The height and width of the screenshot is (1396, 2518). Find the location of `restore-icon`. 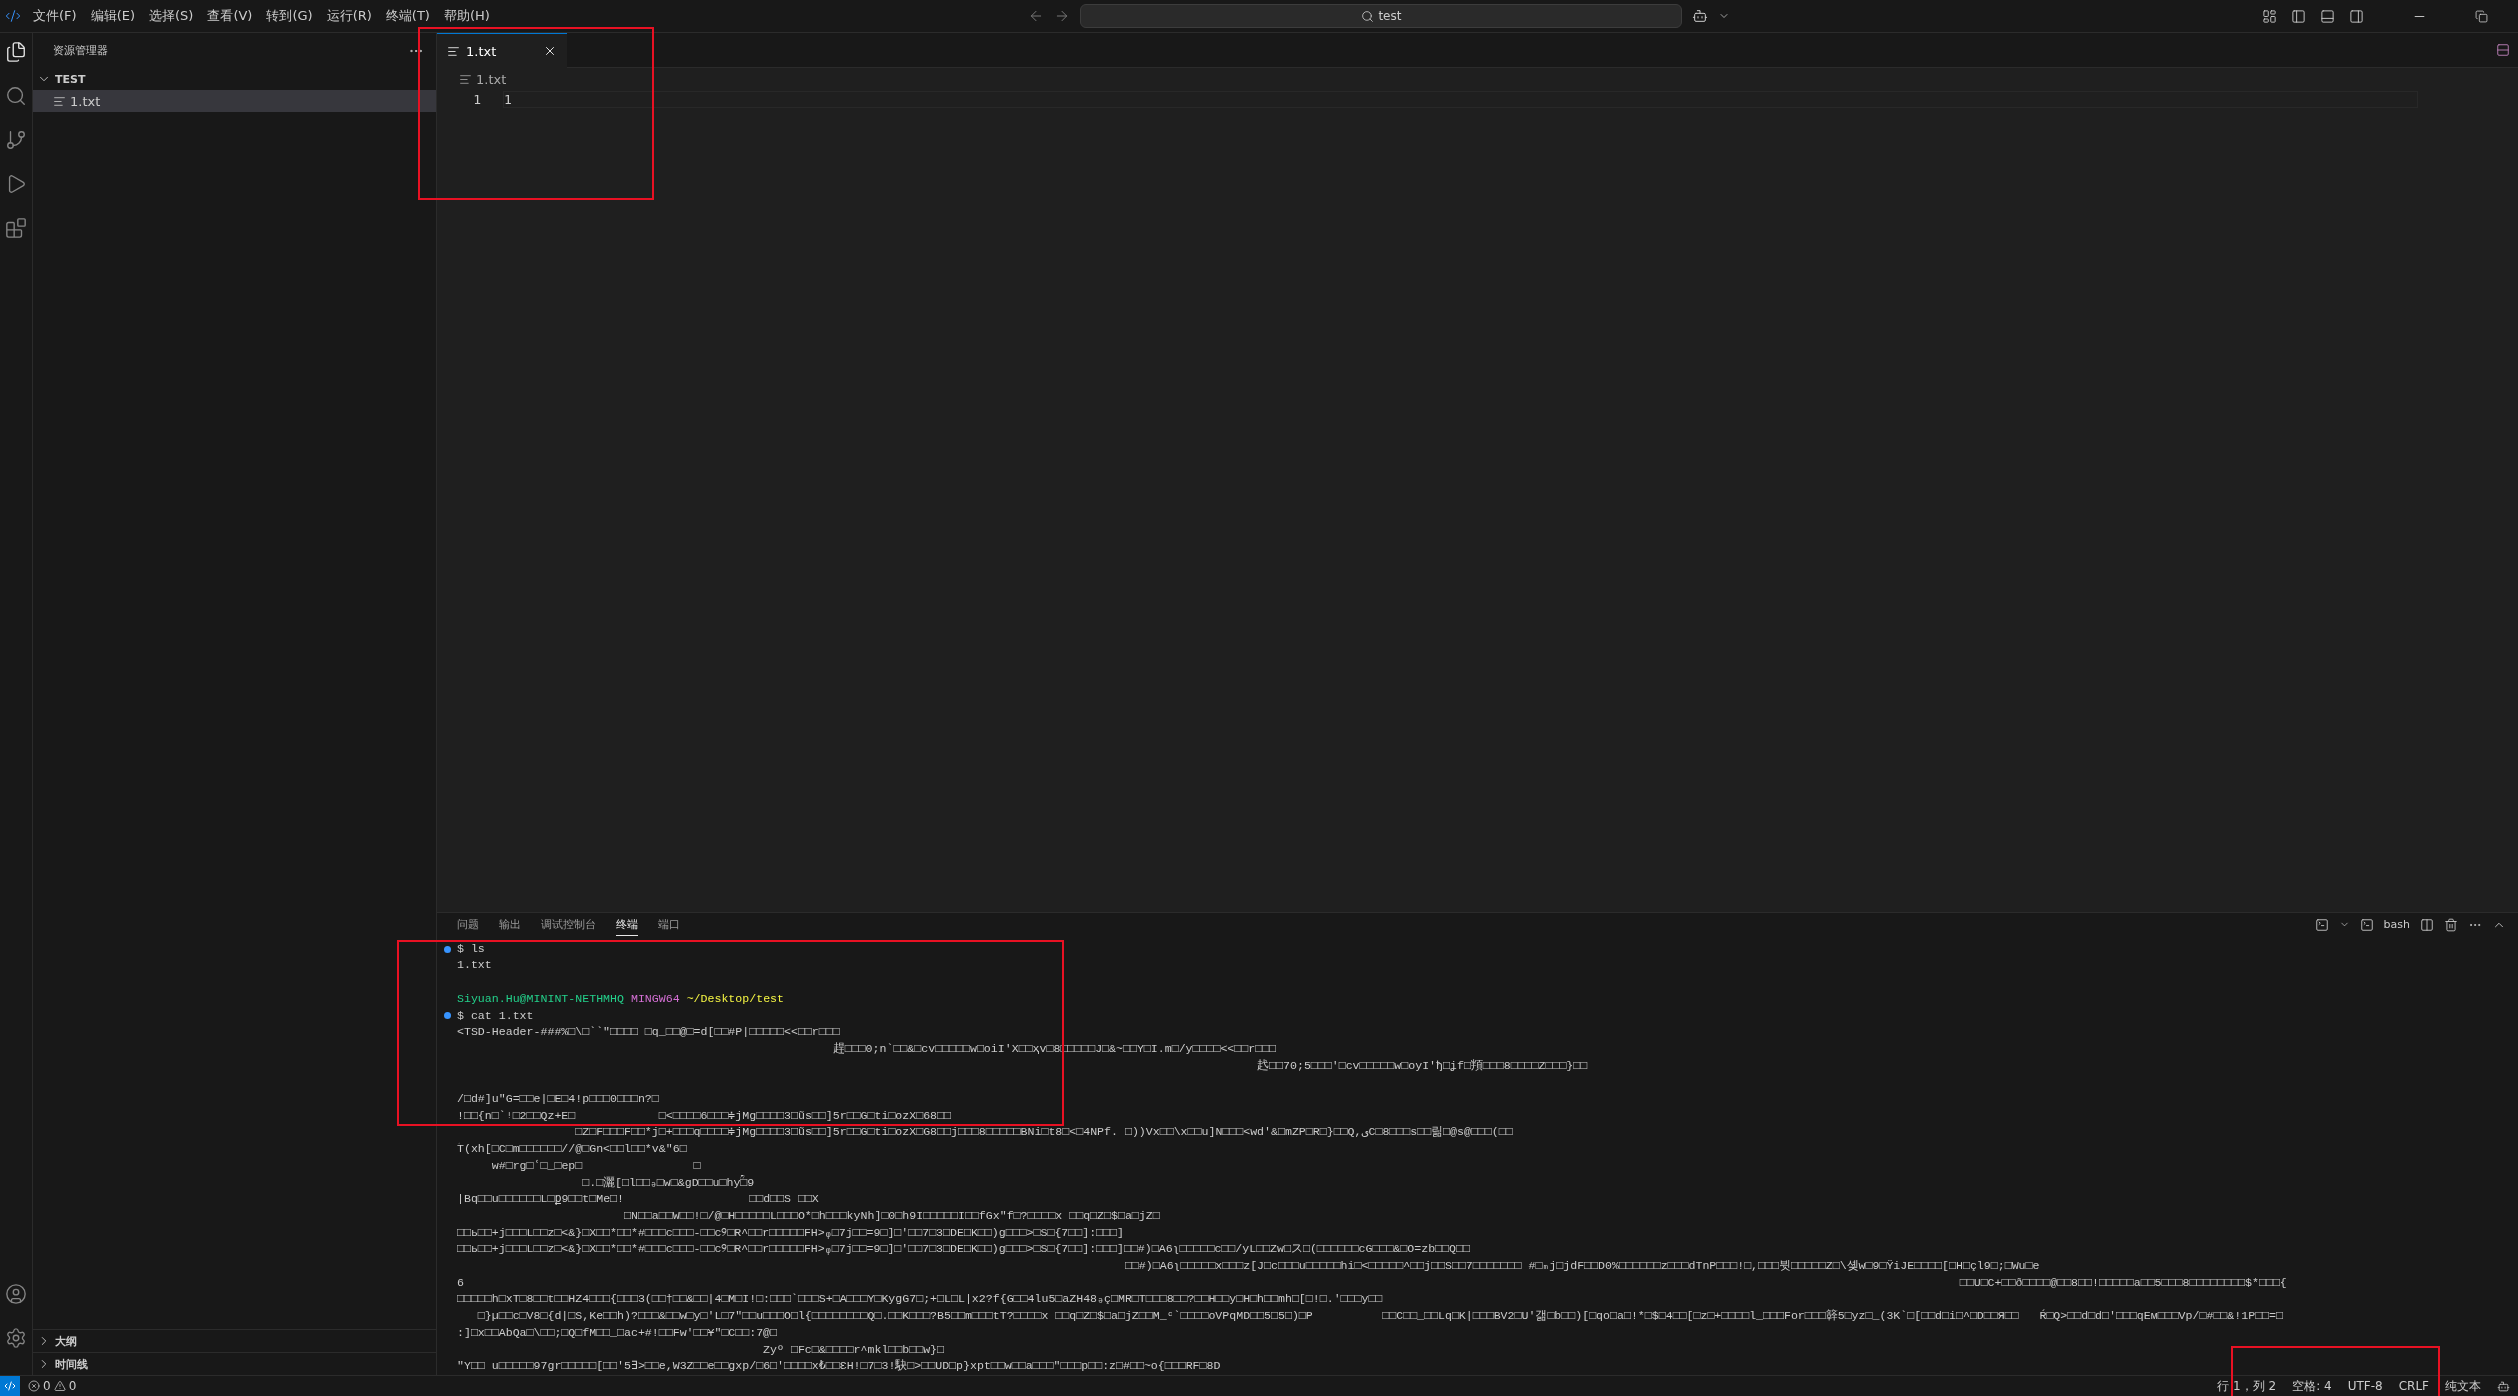

restore-icon is located at coordinates (2481, 16).